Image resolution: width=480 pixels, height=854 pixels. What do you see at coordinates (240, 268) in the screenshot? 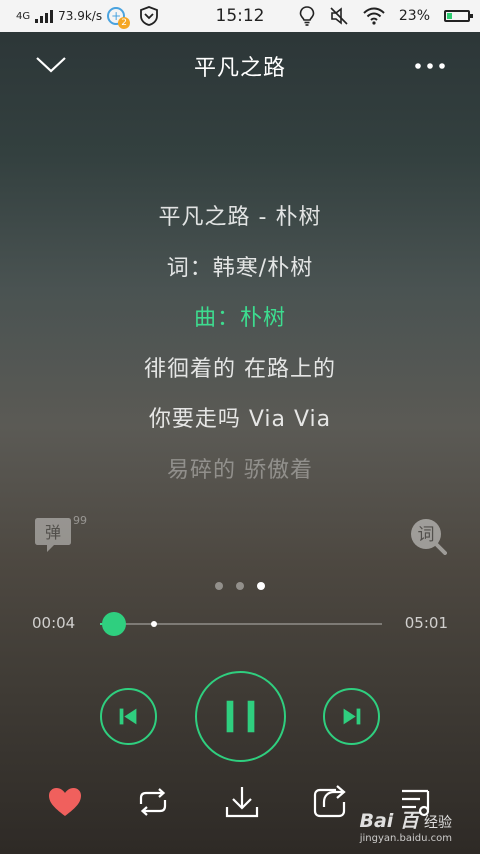
I see `lyric-line: 词：韩寒/朴树` at bounding box center [240, 268].